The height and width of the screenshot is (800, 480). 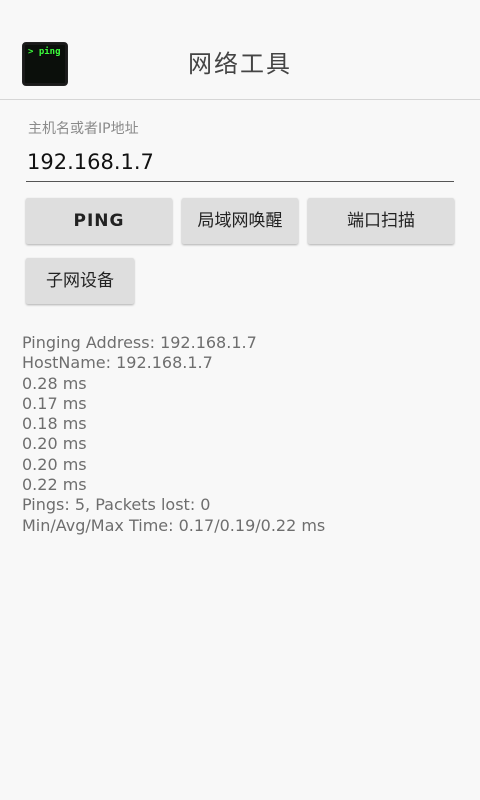 I want to click on output-line: Min/Avg/Max Time: 0.17/0.19/0.22 ms, so click(x=174, y=525).